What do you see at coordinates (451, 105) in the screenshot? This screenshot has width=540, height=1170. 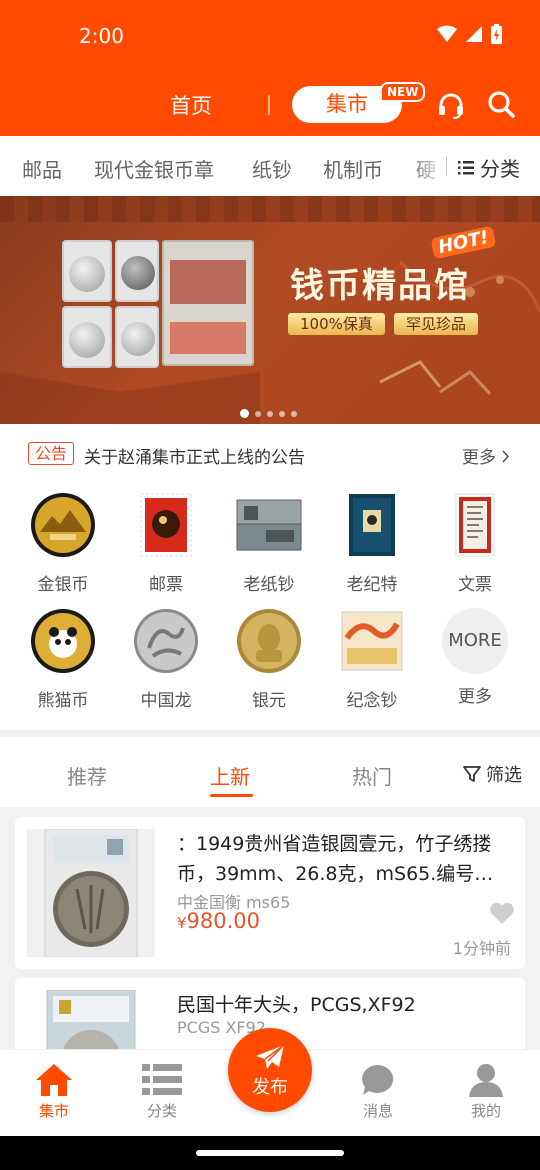 I see `headset-icon` at bounding box center [451, 105].